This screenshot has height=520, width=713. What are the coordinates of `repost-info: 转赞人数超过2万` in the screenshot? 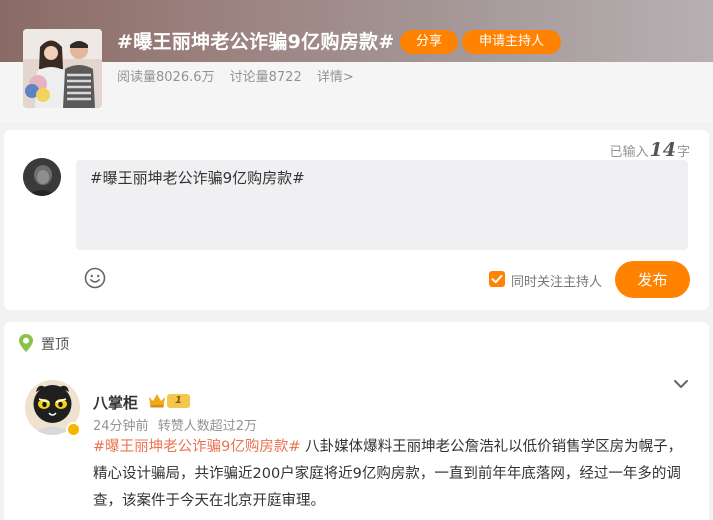 It's located at (207, 426).